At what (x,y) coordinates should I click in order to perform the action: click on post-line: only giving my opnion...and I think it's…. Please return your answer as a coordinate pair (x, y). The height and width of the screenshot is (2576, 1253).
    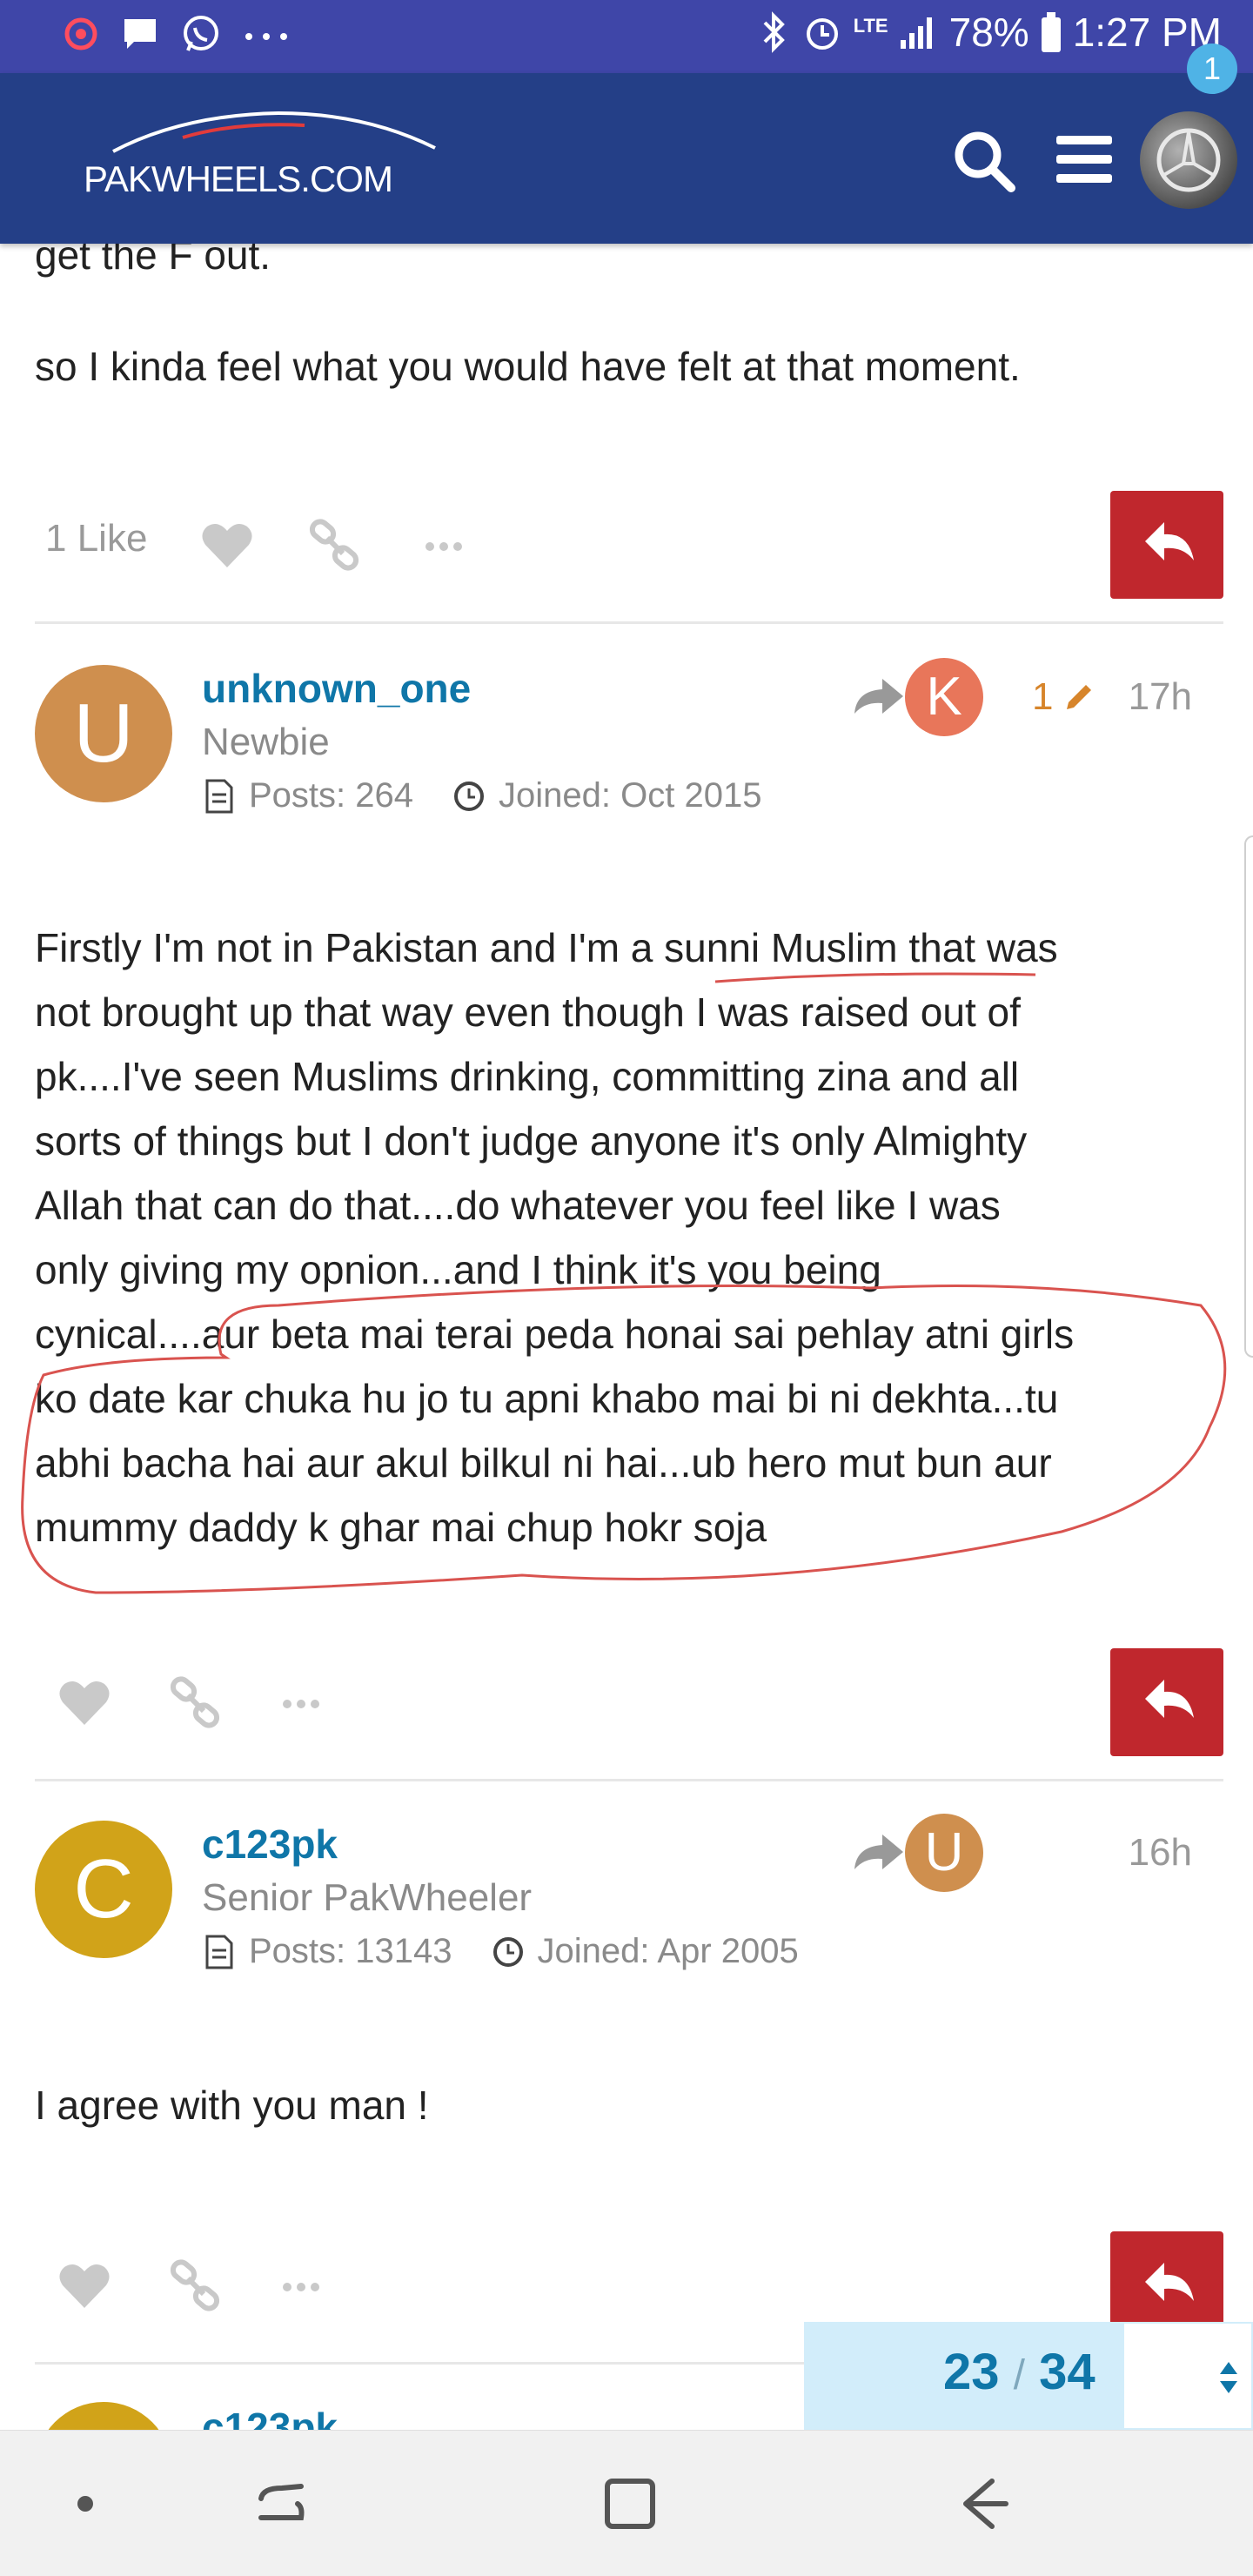
    Looking at the image, I should click on (458, 1269).